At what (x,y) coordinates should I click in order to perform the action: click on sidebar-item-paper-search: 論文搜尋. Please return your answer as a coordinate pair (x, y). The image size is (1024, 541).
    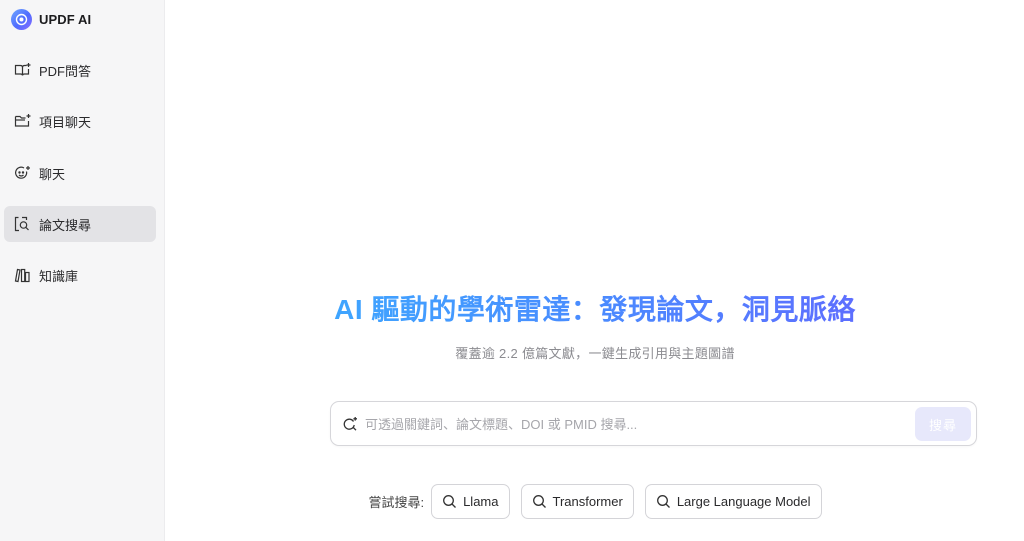
    Looking at the image, I should click on (80, 224).